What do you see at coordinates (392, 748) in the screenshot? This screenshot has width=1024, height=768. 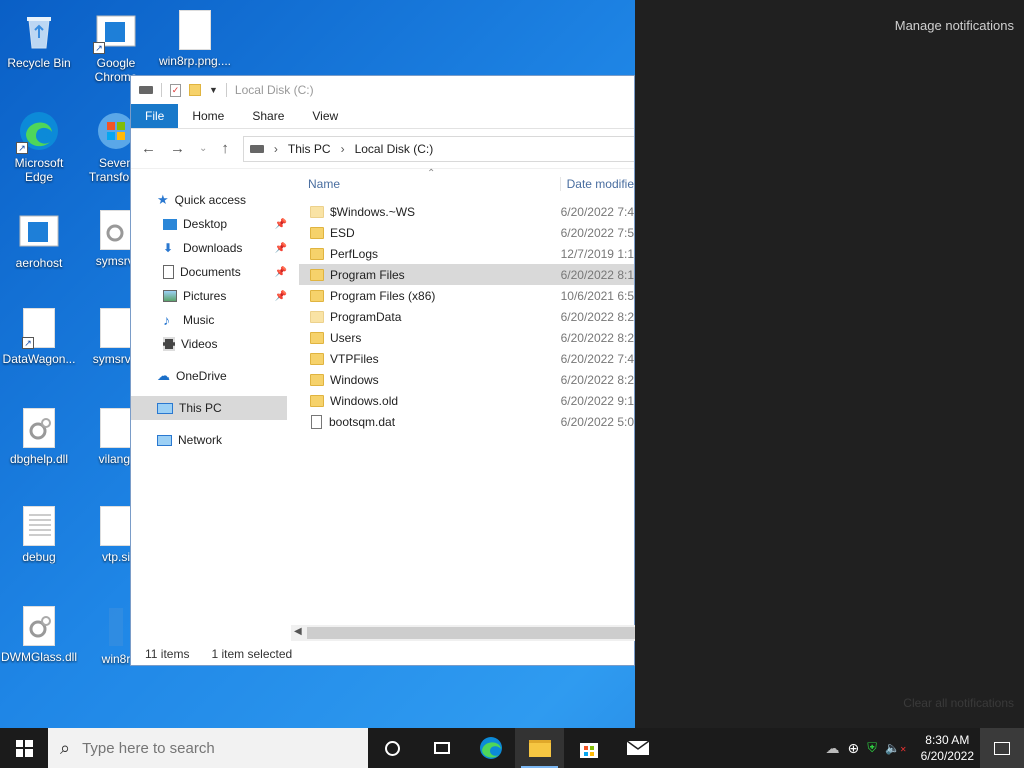 I see `cortana-button` at bounding box center [392, 748].